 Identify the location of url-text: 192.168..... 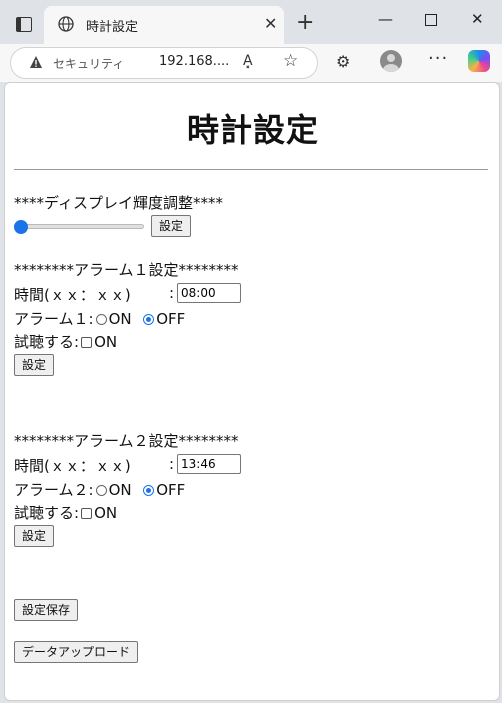
(194, 61).